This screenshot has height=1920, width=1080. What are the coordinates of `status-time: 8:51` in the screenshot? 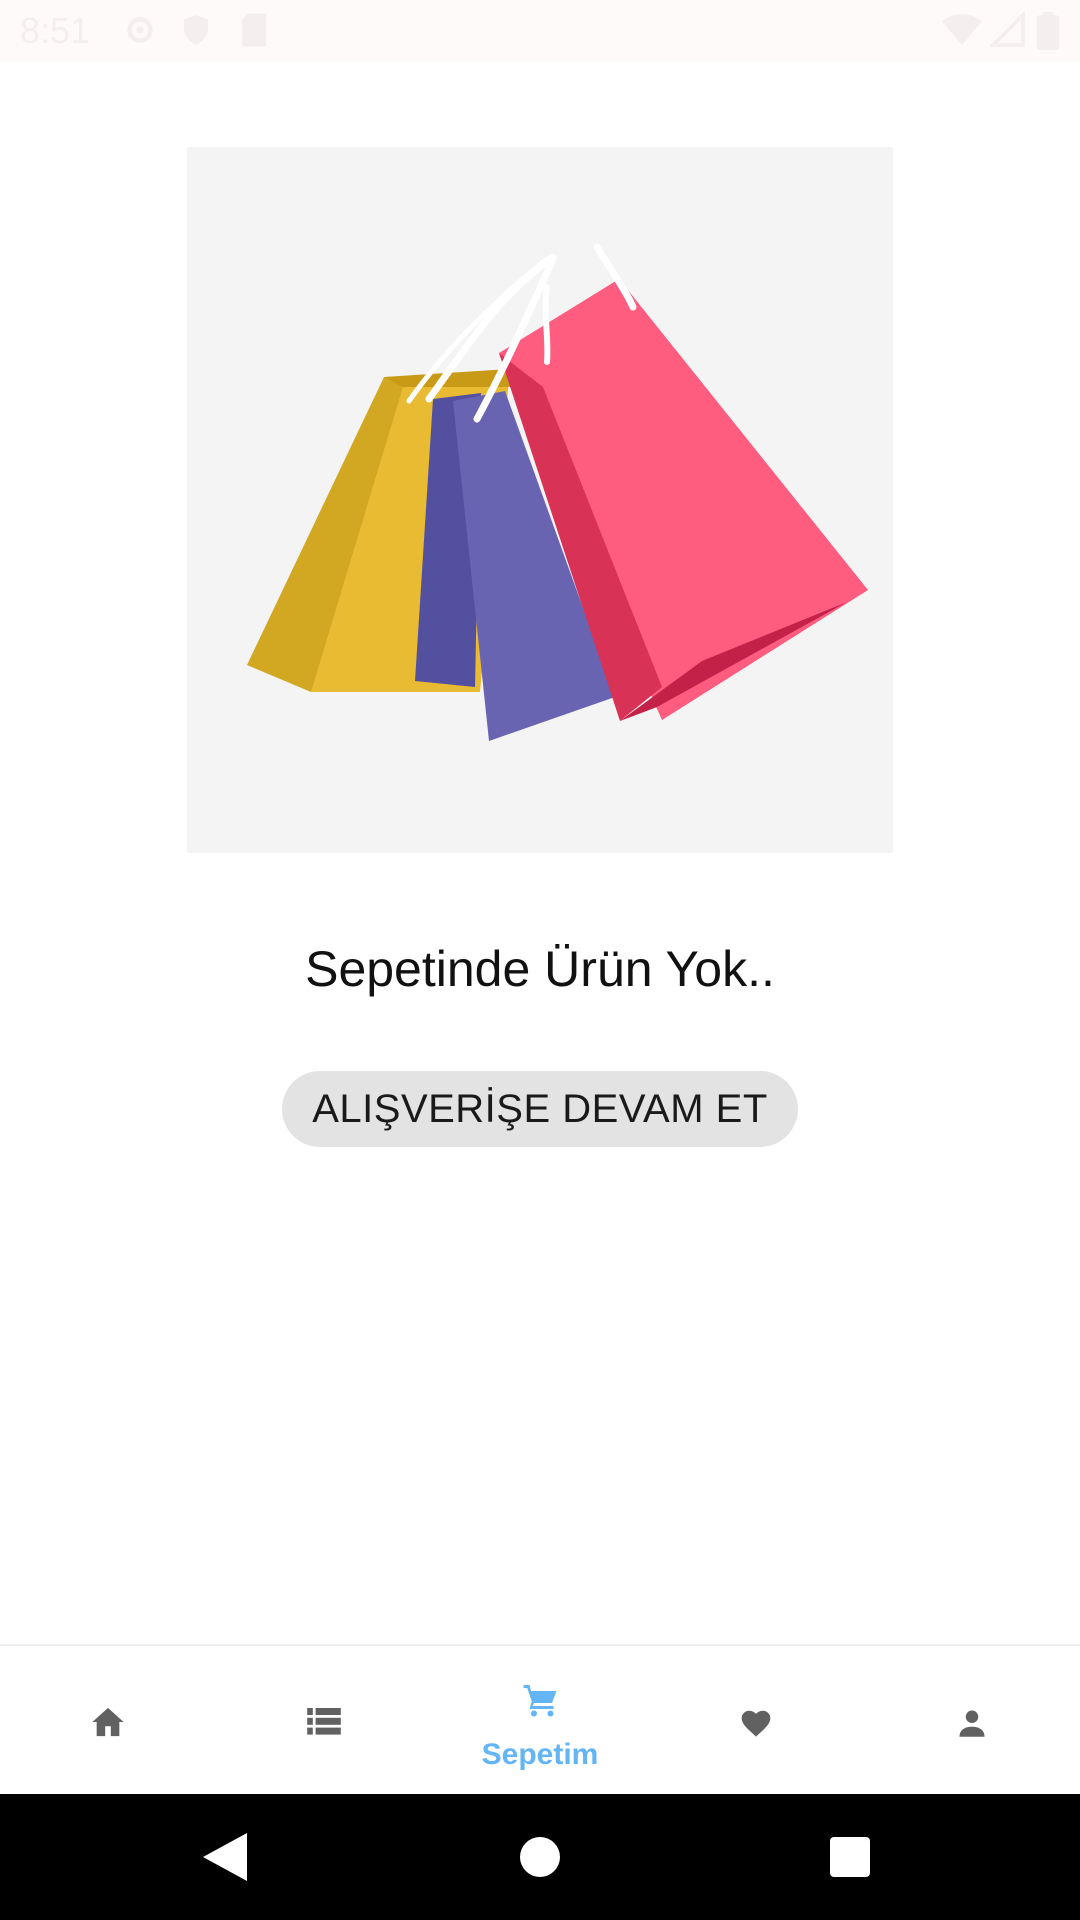 It's located at (55, 30).